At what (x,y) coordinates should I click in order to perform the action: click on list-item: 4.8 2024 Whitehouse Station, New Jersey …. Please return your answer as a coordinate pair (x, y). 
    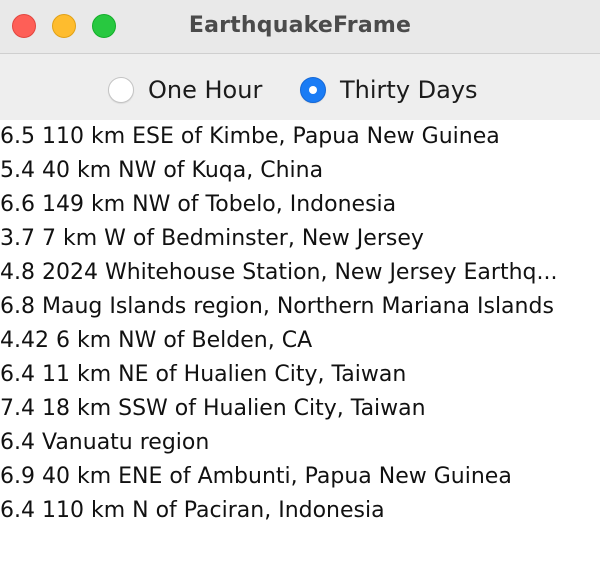
    Looking at the image, I should click on (297, 273).